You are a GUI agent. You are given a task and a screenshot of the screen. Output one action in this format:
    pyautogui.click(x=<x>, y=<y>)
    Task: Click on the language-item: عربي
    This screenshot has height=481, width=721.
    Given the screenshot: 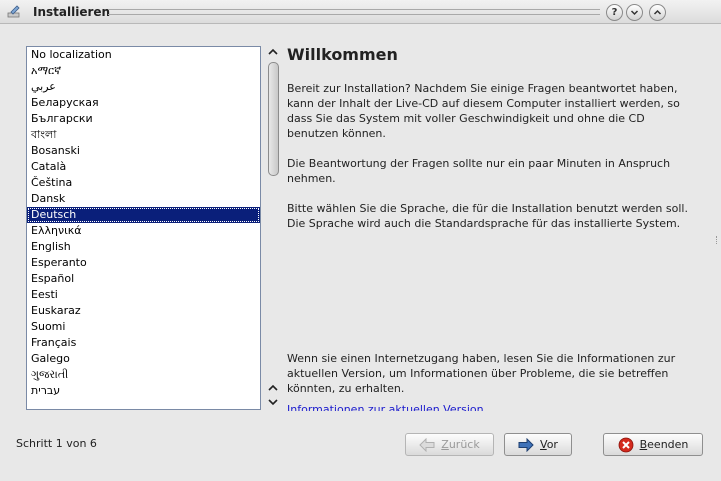 What is the action you would take?
    pyautogui.click(x=143, y=87)
    